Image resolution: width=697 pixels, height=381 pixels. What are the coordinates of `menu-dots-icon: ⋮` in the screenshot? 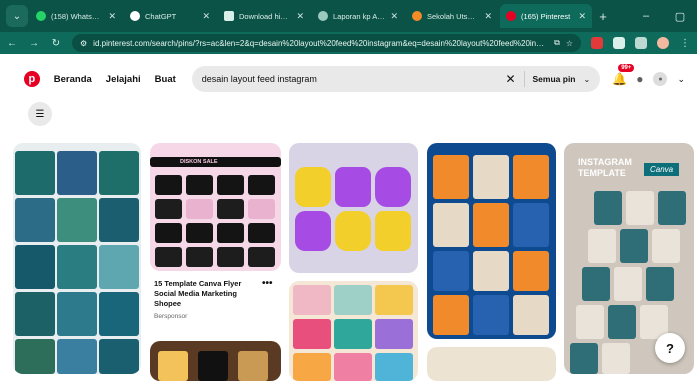 It's located at (685, 43).